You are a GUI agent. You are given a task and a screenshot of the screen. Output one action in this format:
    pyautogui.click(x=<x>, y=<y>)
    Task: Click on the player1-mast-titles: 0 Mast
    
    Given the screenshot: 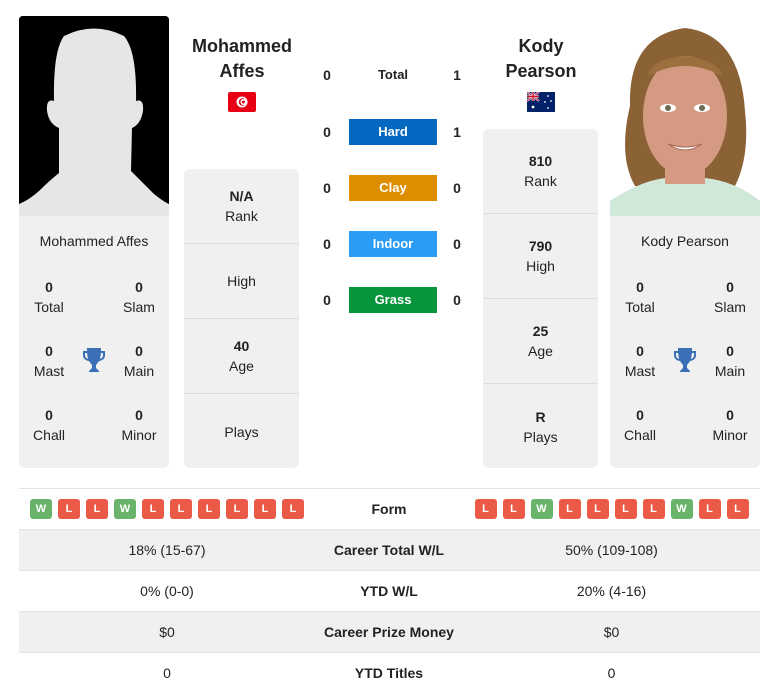 What is the action you would take?
    pyautogui.click(x=49, y=361)
    